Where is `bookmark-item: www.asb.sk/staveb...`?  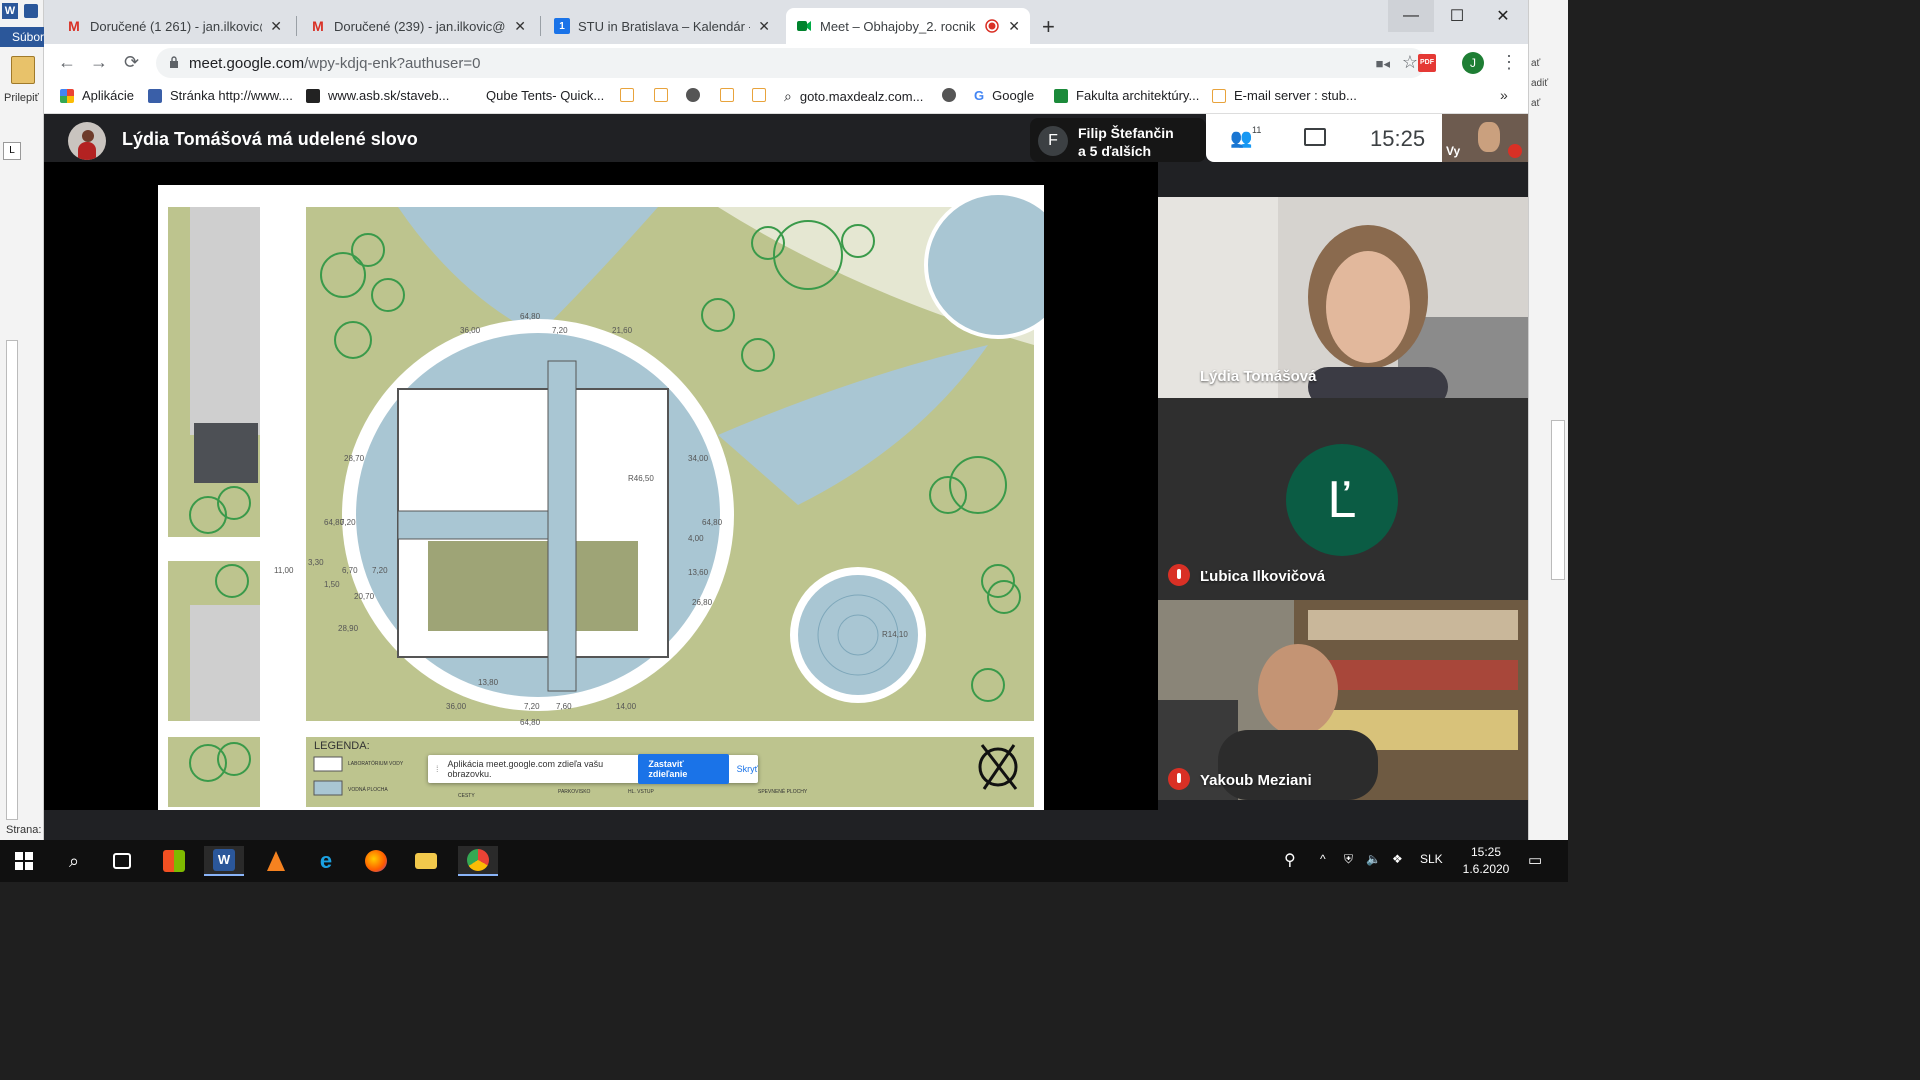 bookmark-item: www.asb.sk/staveb... is located at coordinates (377, 95).